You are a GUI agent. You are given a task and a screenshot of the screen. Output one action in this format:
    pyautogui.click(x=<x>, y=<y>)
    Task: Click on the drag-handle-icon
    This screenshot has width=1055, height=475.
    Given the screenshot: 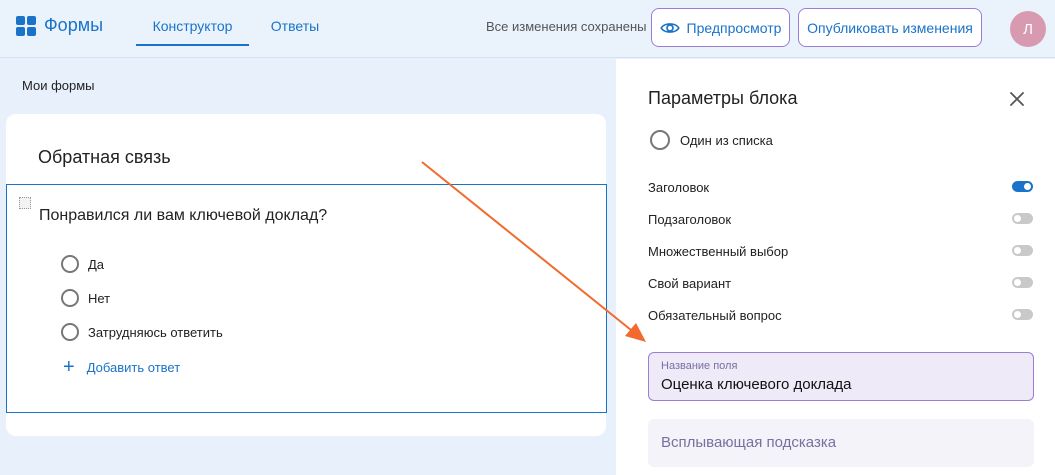 What is the action you would take?
    pyautogui.click(x=25, y=203)
    